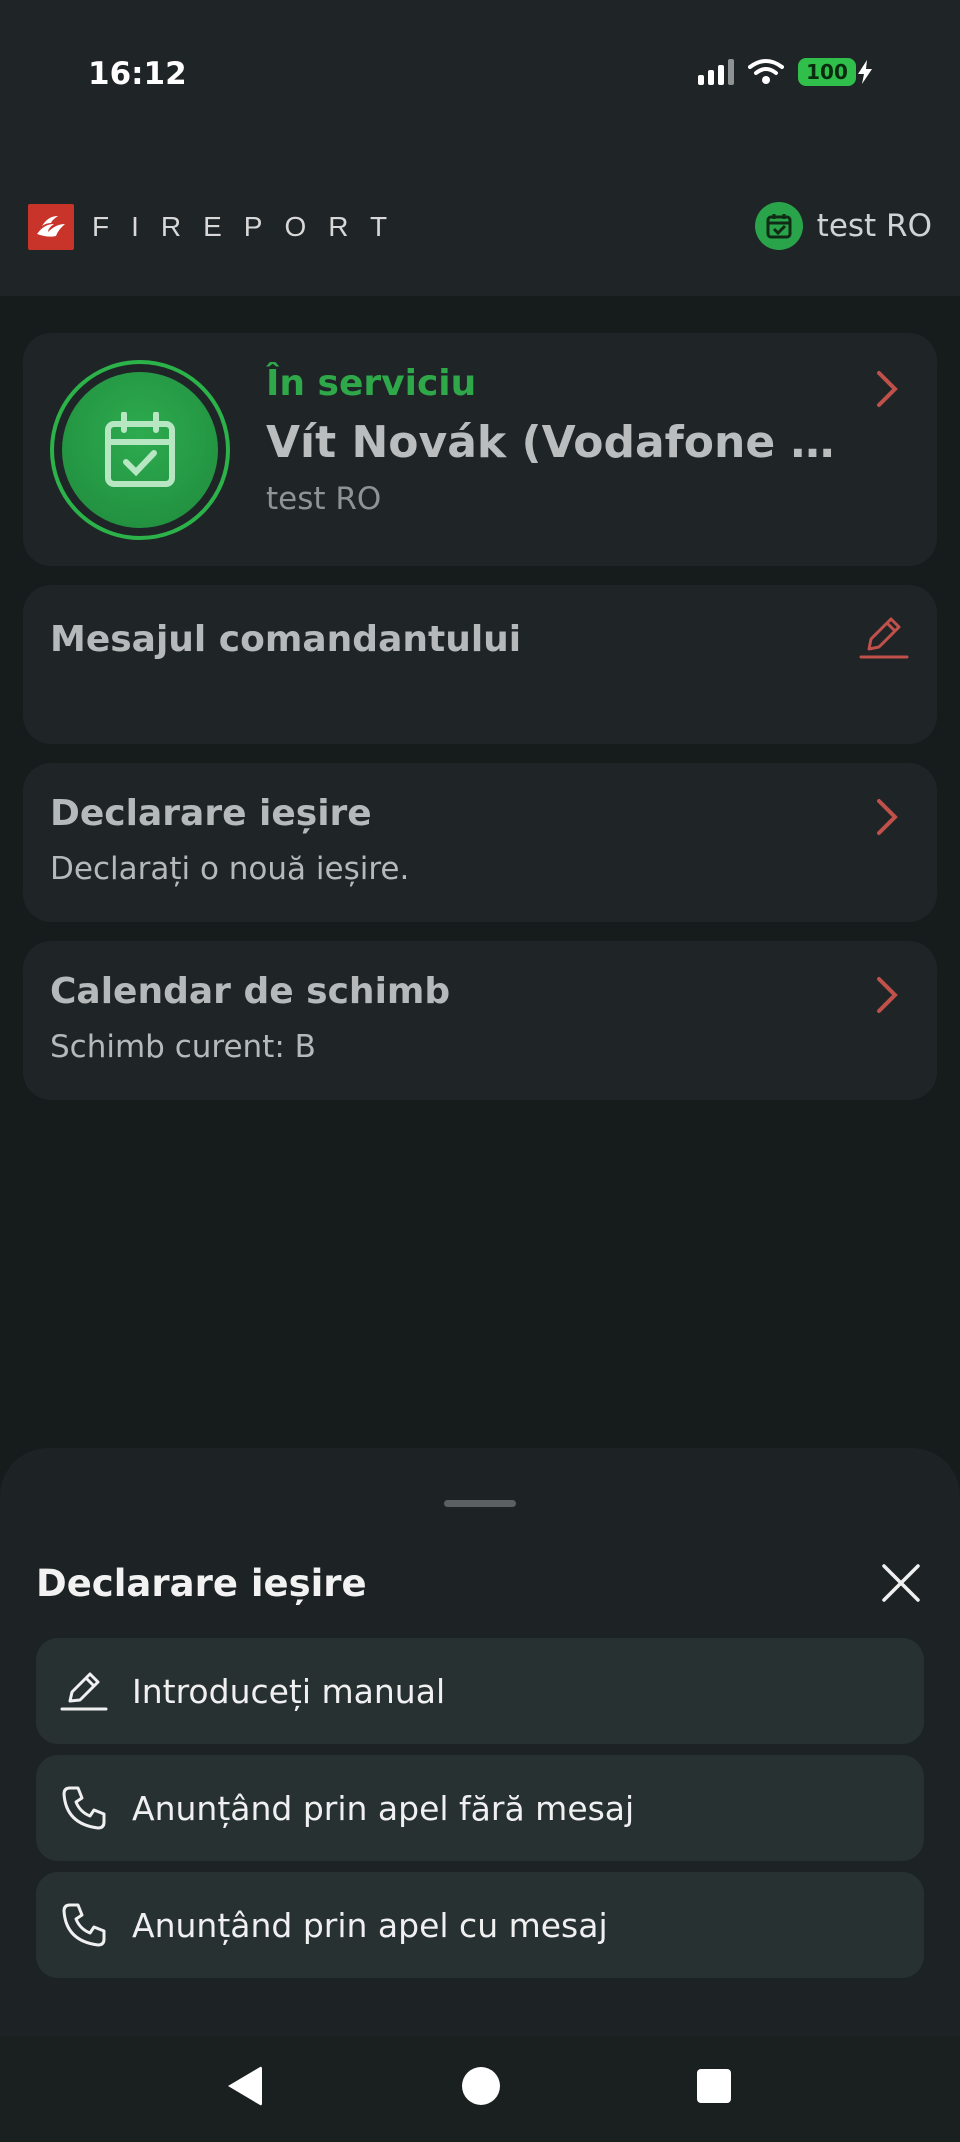 The image size is (960, 2142). What do you see at coordinates (716, 72) in the screenshot?
I see `cellular-signal-icon` at bounding box center [716, 72].